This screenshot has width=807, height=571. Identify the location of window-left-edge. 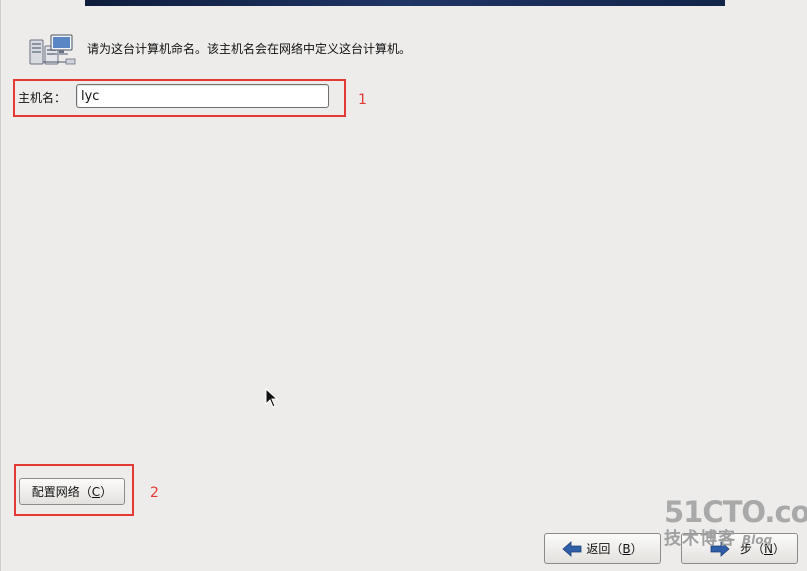
(0, 285).